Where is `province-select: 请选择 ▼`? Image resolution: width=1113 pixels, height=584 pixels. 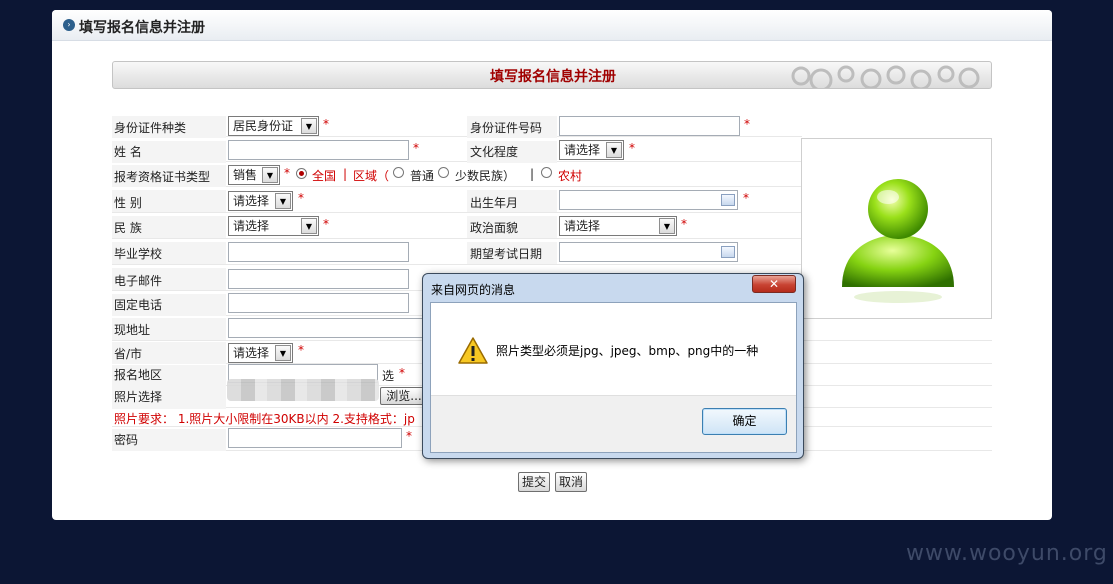 province-select: 请选择 ▼ is located at coordinates (260, 353).